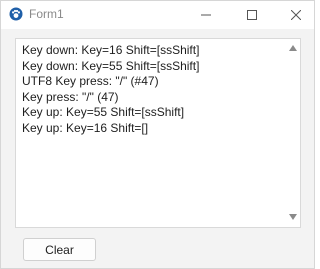 Image resolution: width=320 pixels, height=269 pixels. I want to click on maximize-button, so click(252, 15).